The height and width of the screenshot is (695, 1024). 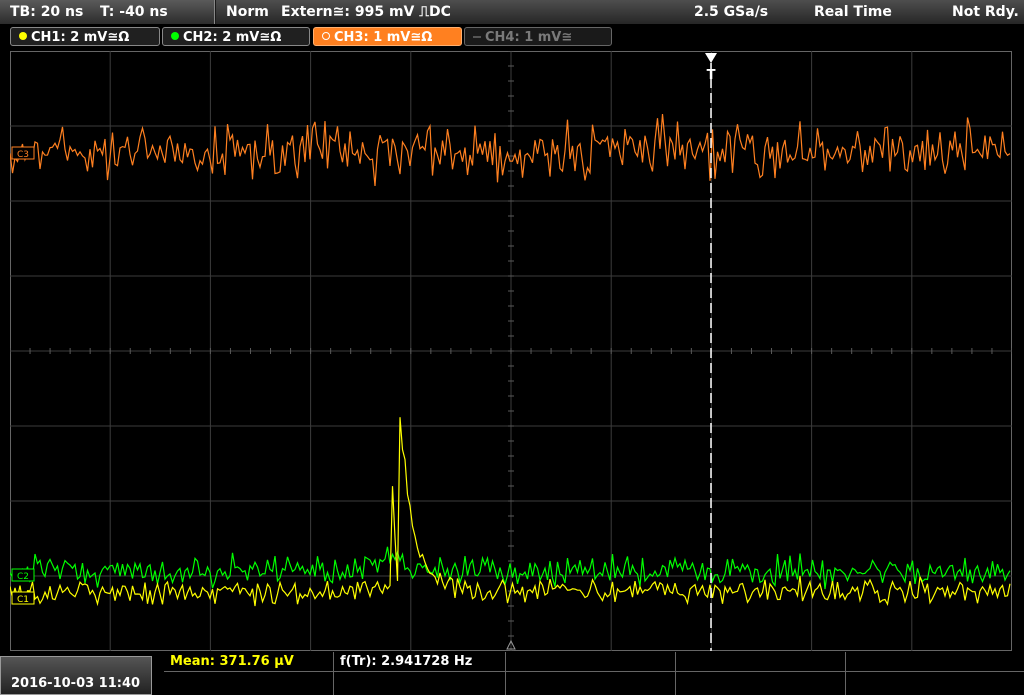 I want to click on trigger-source-label: Extern≅: 995 mV ⎍DC, so click(x=366, y=12).